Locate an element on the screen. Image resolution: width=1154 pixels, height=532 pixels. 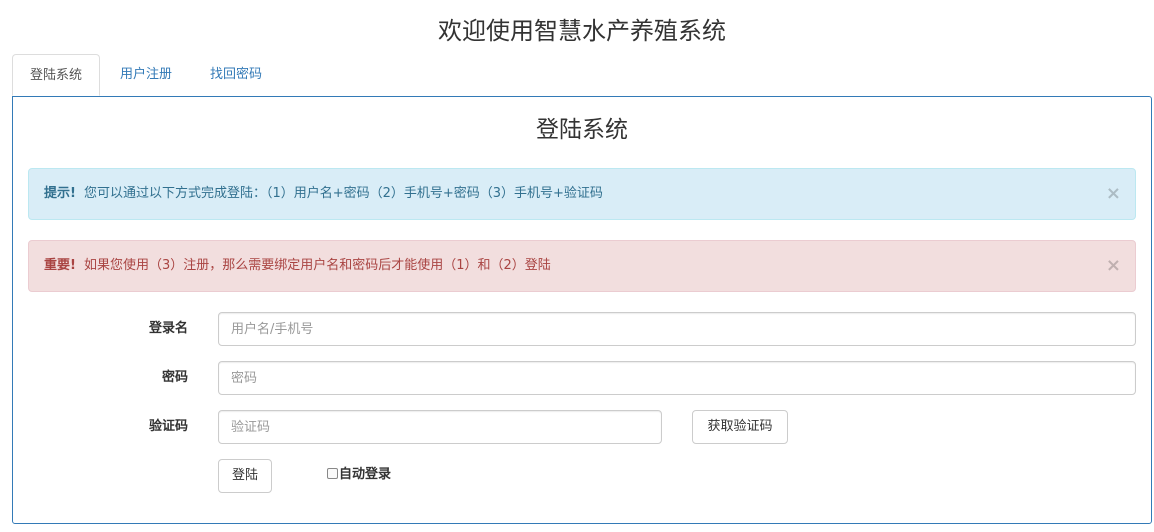
tab-login: 登陆系统 is located at coordinates (56, 75).